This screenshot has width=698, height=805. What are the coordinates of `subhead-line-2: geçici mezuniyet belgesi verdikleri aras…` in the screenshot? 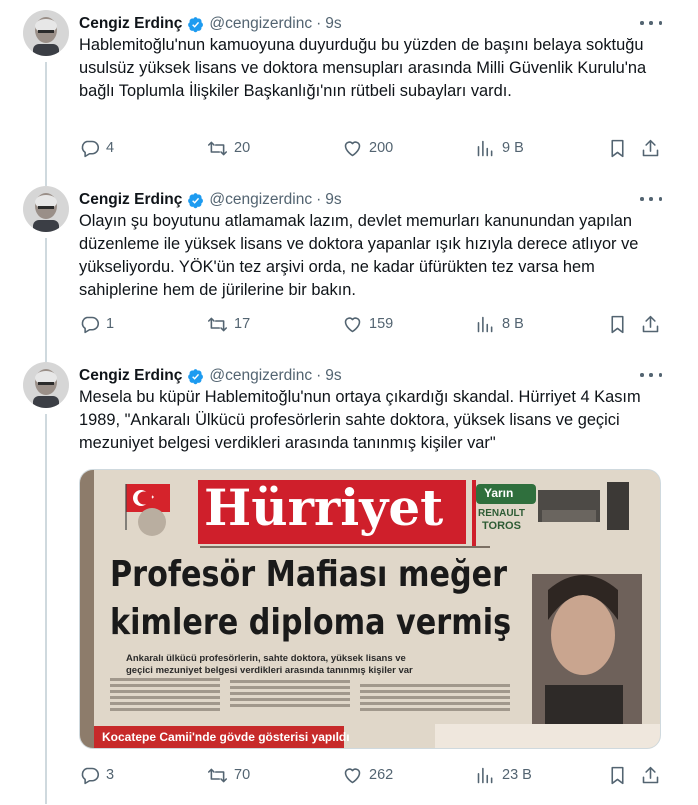 It's located at (269, 670).